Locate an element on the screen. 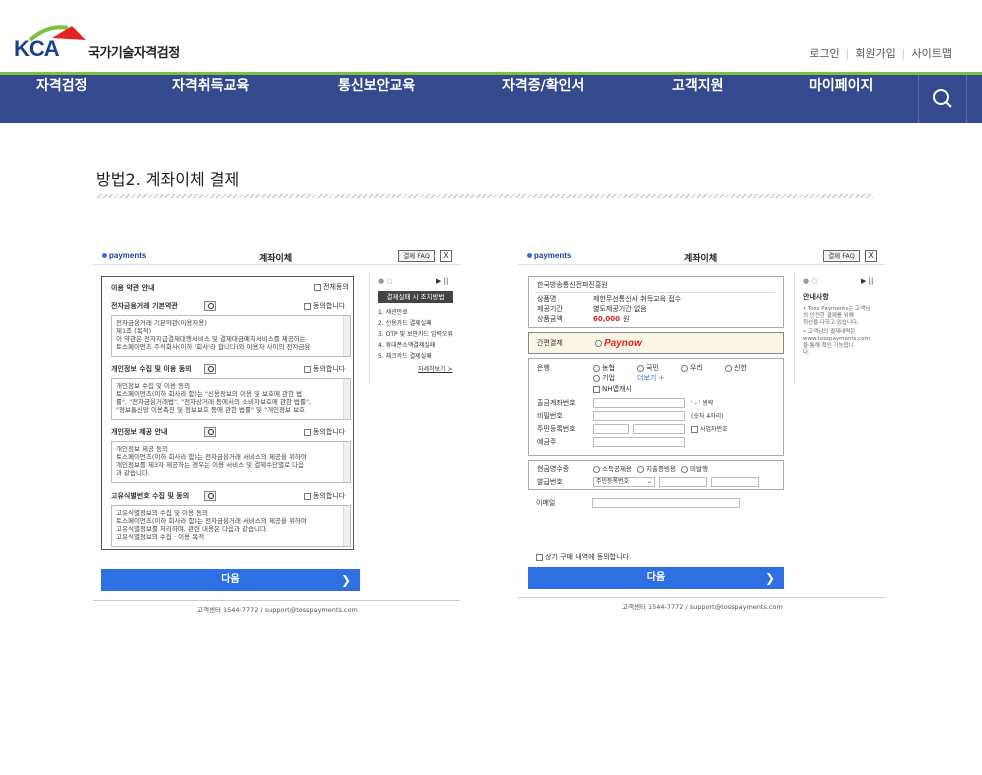  notice-line: • Toss Payments는 고객님 is located at coordinates (837, 309).